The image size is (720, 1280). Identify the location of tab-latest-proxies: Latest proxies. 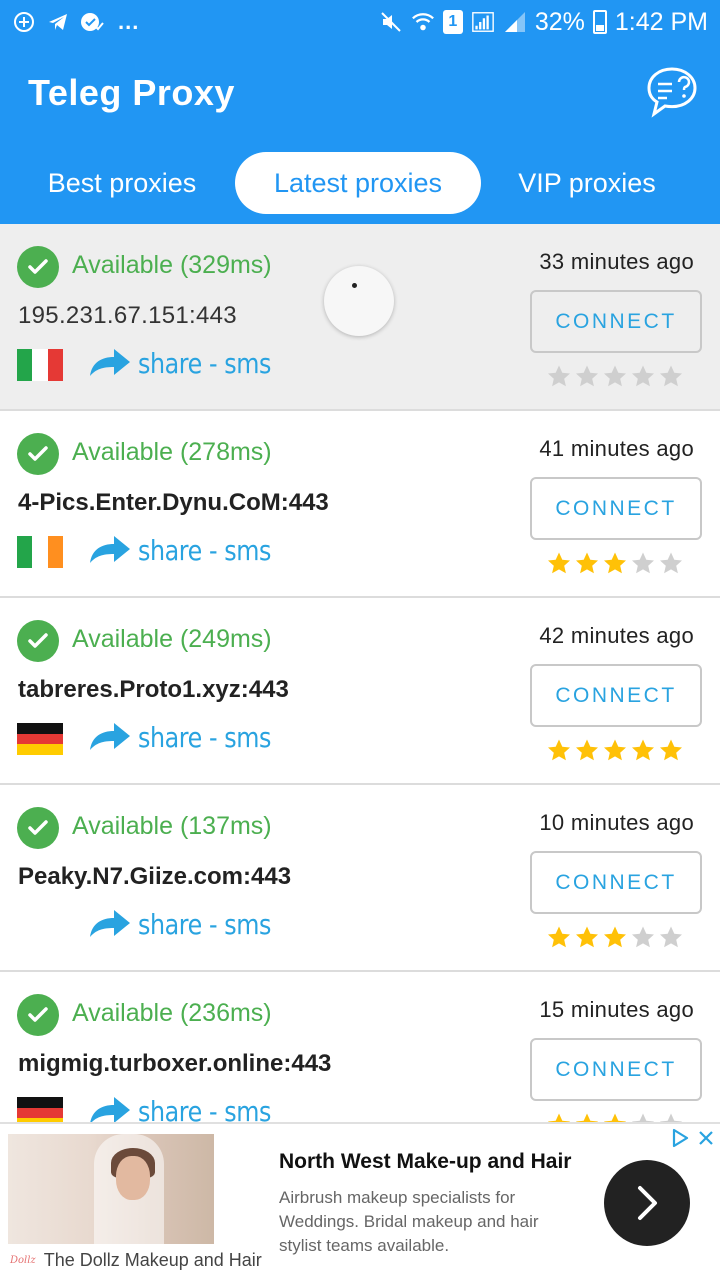
(358, 183).